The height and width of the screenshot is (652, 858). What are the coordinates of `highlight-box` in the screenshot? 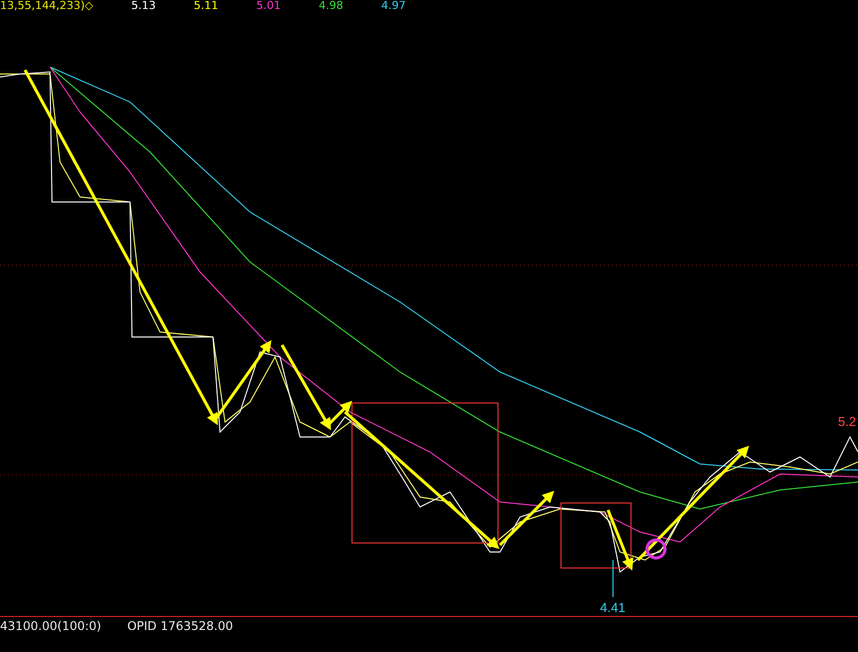 It's located at (596, 535).